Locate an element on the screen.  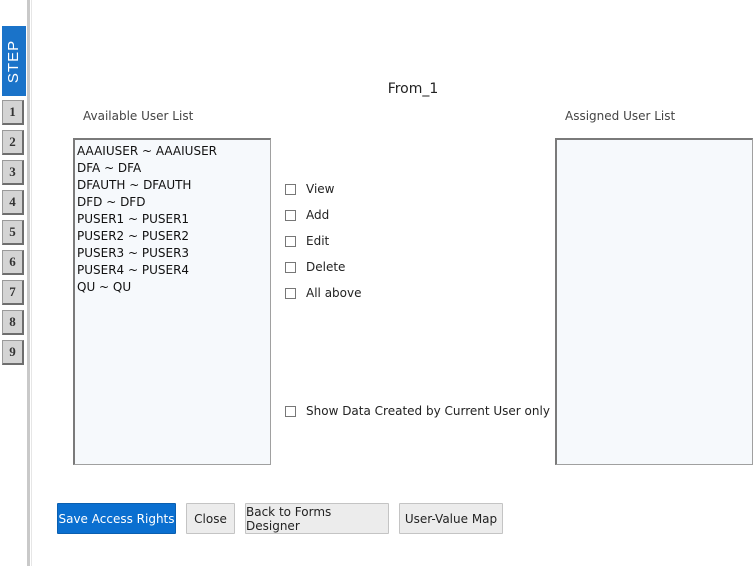
delete-checkbox is located at coordinates (290, 267).